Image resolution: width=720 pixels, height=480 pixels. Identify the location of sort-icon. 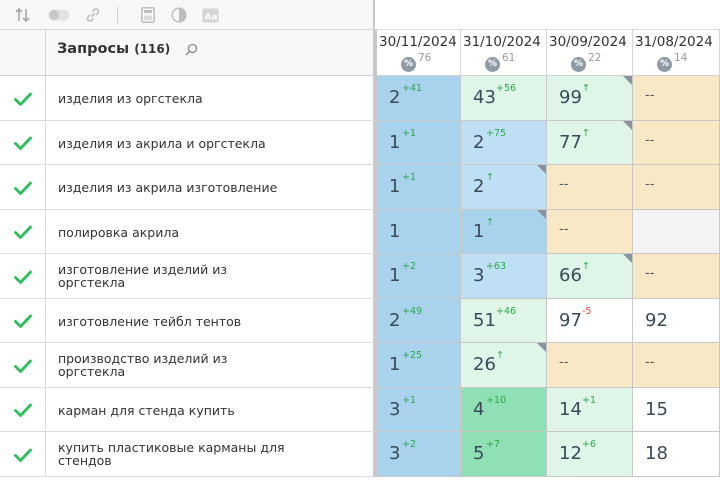
(23, 15).